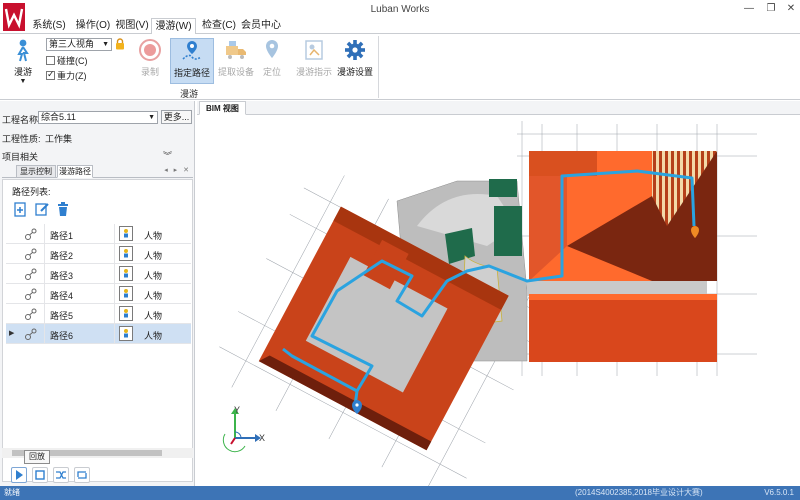  What do you see at coordinates (66, 75) in the screenshot?
I see `gravity-checkbox: 重力(Z)` at bounding box center [66, 75].